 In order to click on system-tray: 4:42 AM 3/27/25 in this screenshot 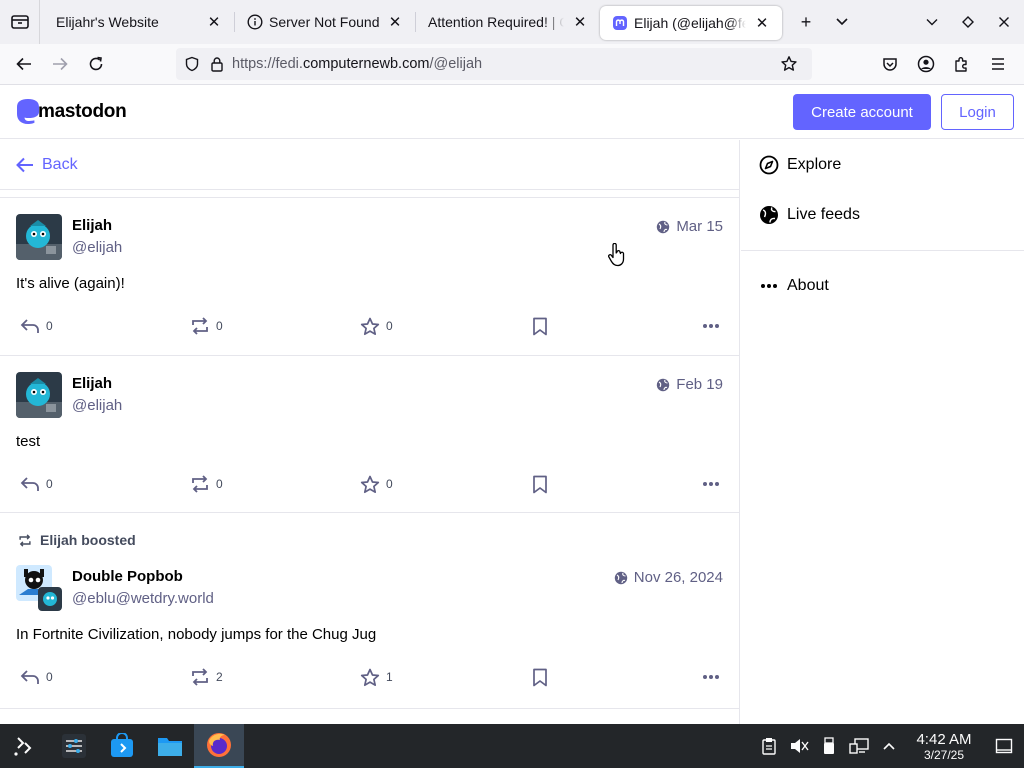, I will do `click(889, 746)`.